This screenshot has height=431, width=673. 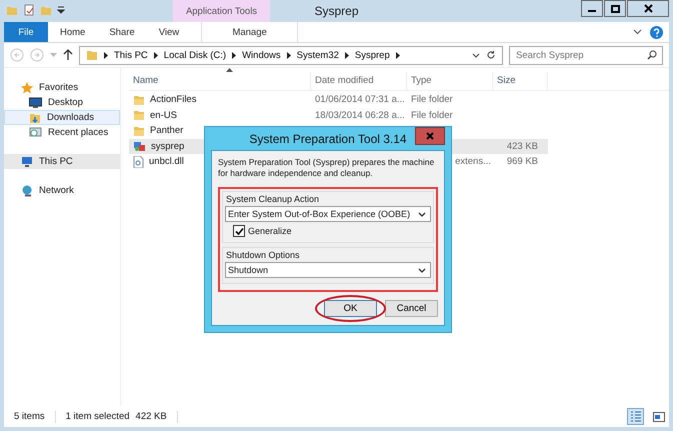 What do you see at coordinates (273, 199) in the screenshot?
I see `group-label: System Cleanup Action` at bounding box center [273, 199].